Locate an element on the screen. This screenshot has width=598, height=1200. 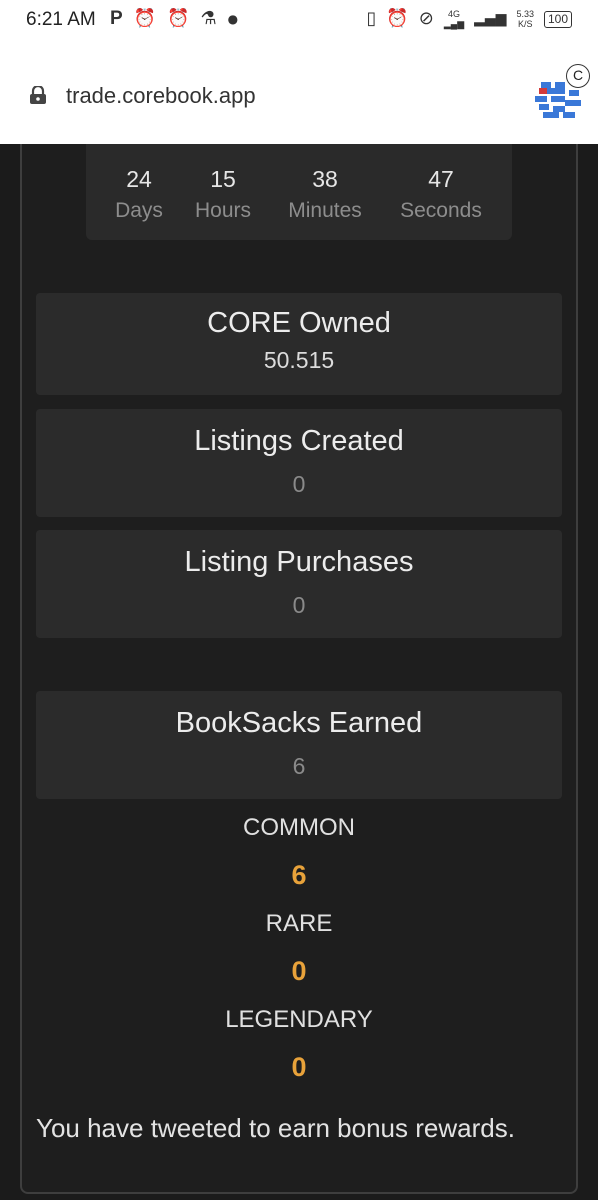
do-not-disturb-icon: ⊘ is located at coordinates (426, 18).